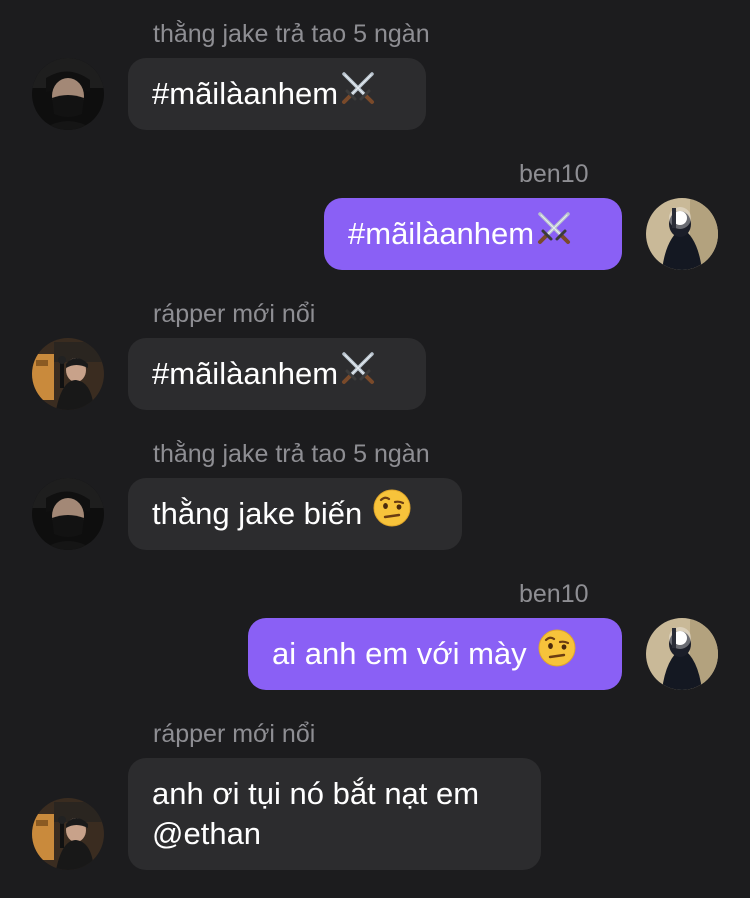 The height and width of the screenshot is (898, 750). Describe the element at coordinates (257, 514) in the screenshot. I see `message-text: thằng jake biến` at that location.